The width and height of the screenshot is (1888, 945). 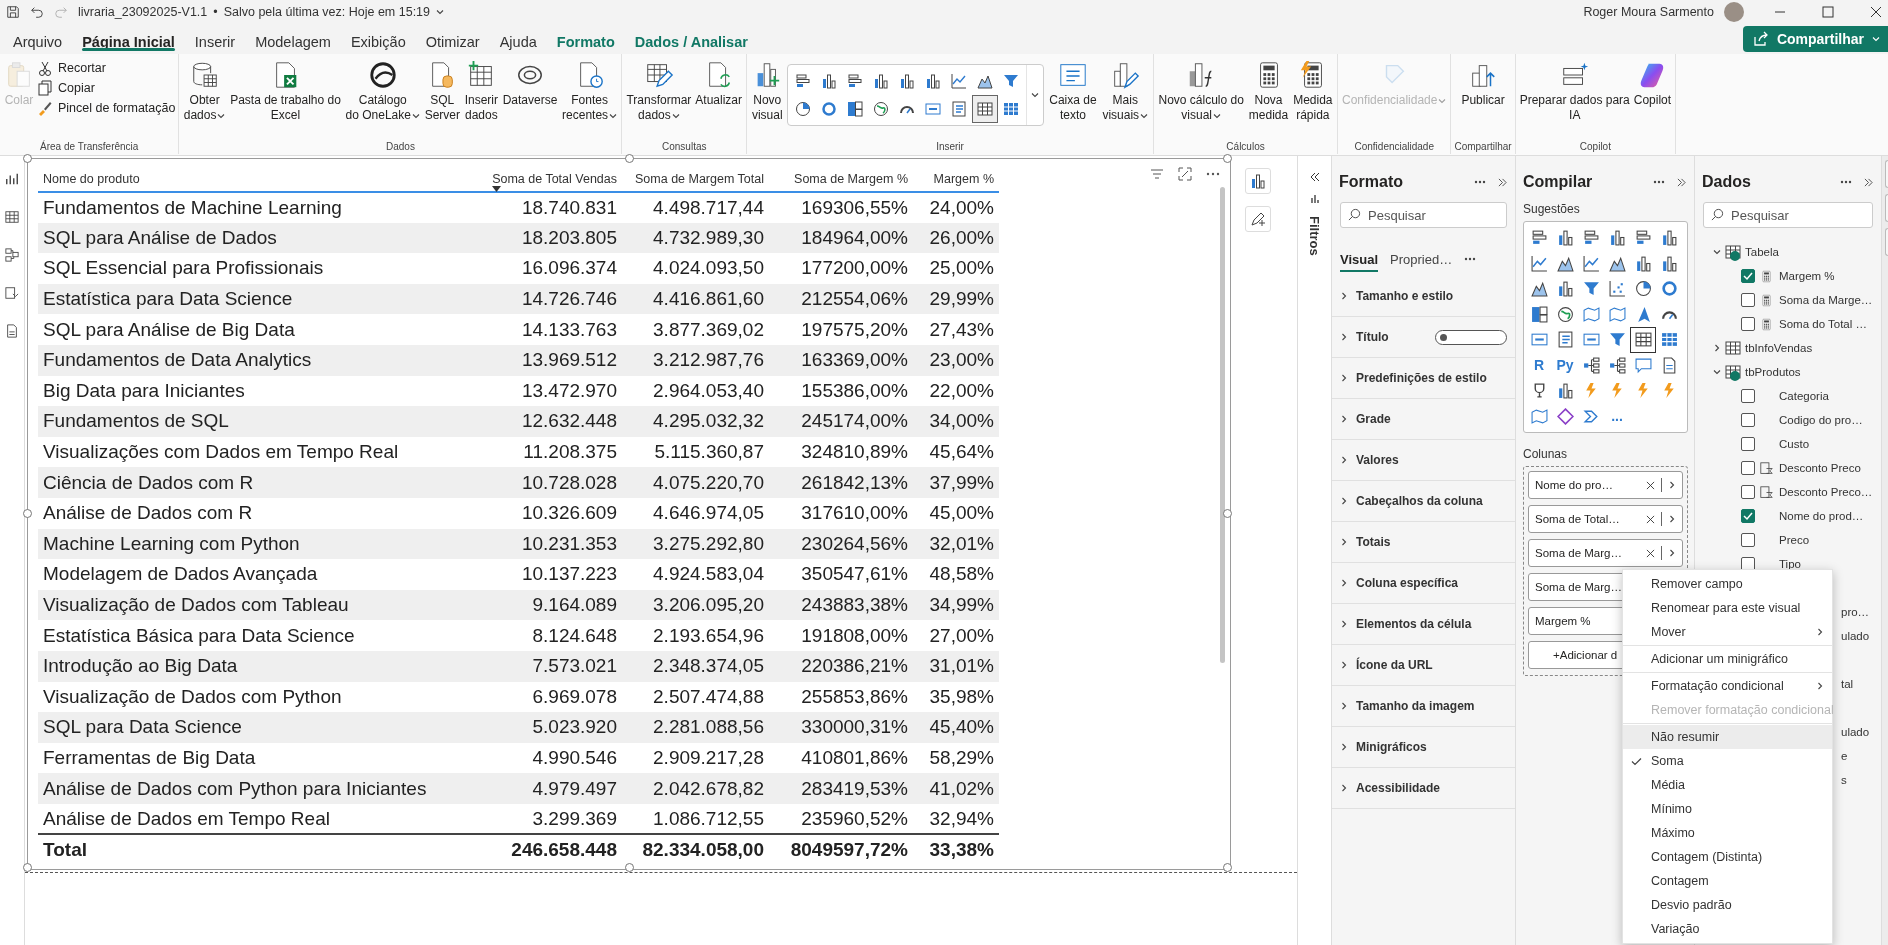 I want to click on menu-tab: Inserir, so click(x=215, y=39).